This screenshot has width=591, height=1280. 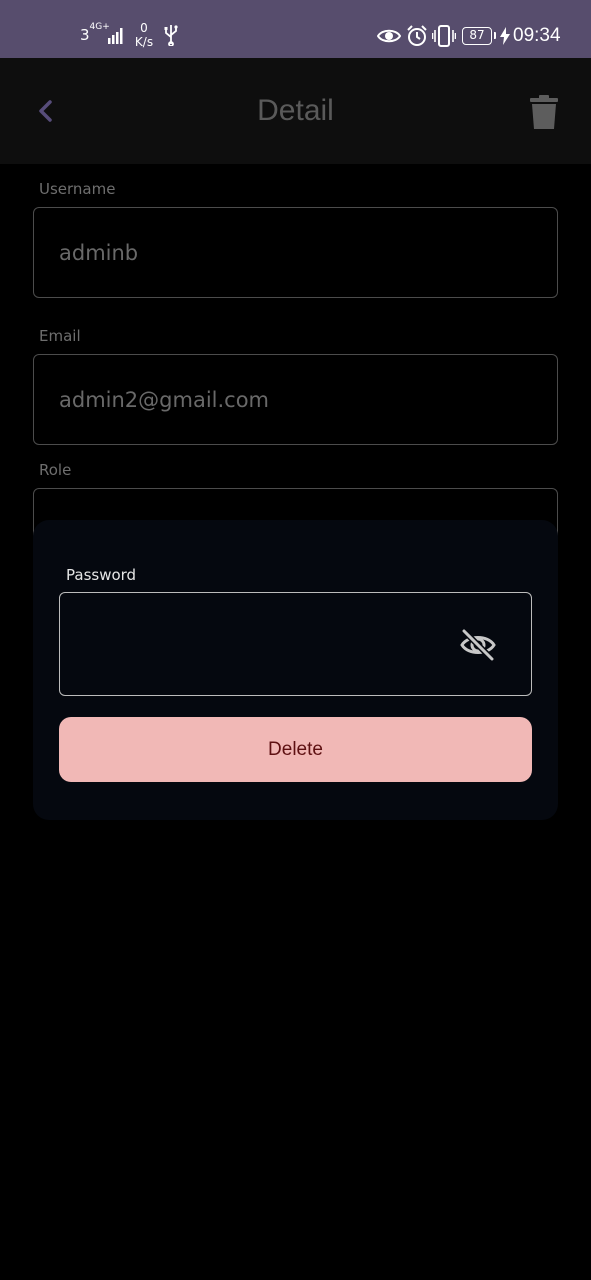 I want to click on app-bar: Detail, so click(x=295, y=111).